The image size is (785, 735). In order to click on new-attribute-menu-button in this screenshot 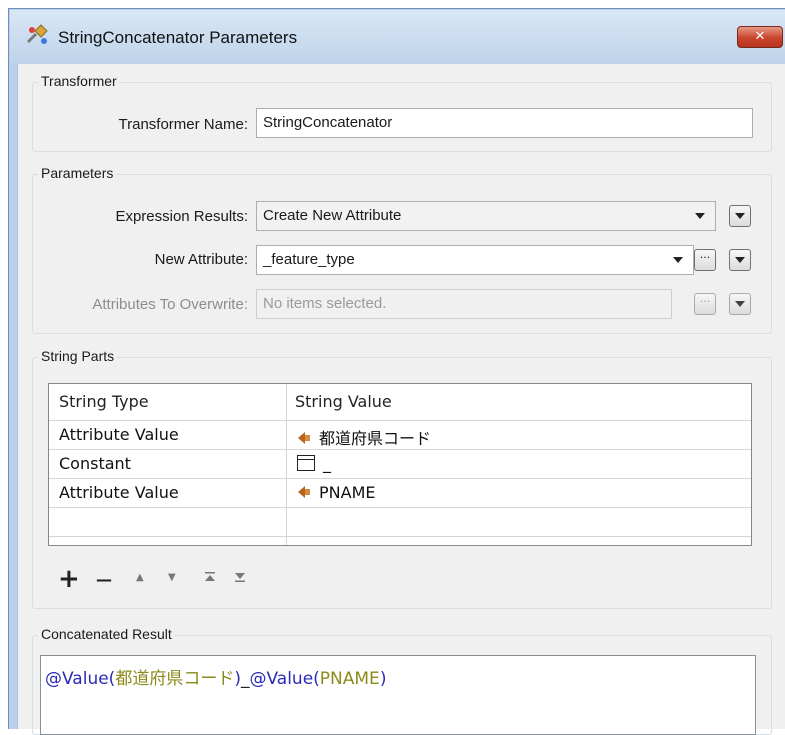, I will do `click(740, 260)`.